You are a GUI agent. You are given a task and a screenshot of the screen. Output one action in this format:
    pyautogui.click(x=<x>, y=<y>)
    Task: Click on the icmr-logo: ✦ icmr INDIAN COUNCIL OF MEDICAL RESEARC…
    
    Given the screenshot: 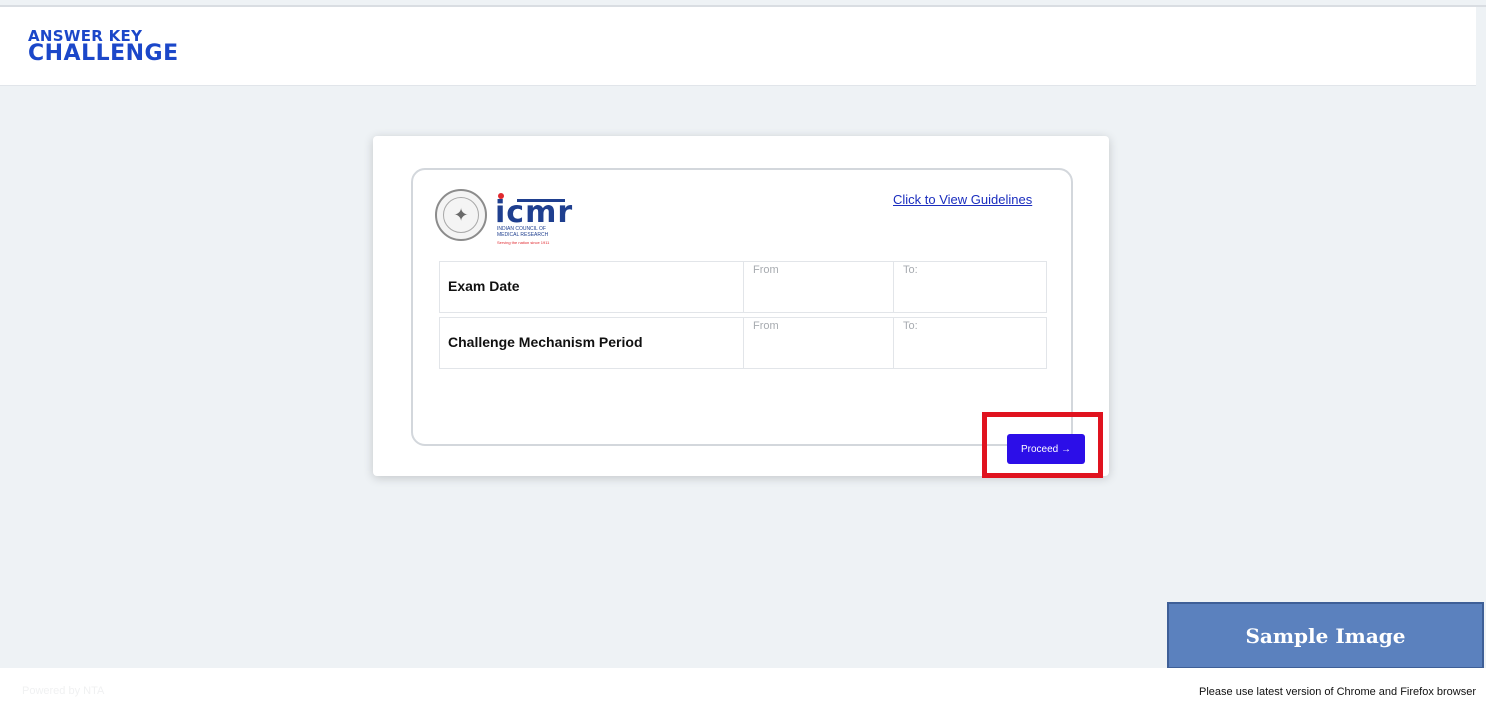 What is the action you would take?
    pyautogui.click(x=505, y=218)
    